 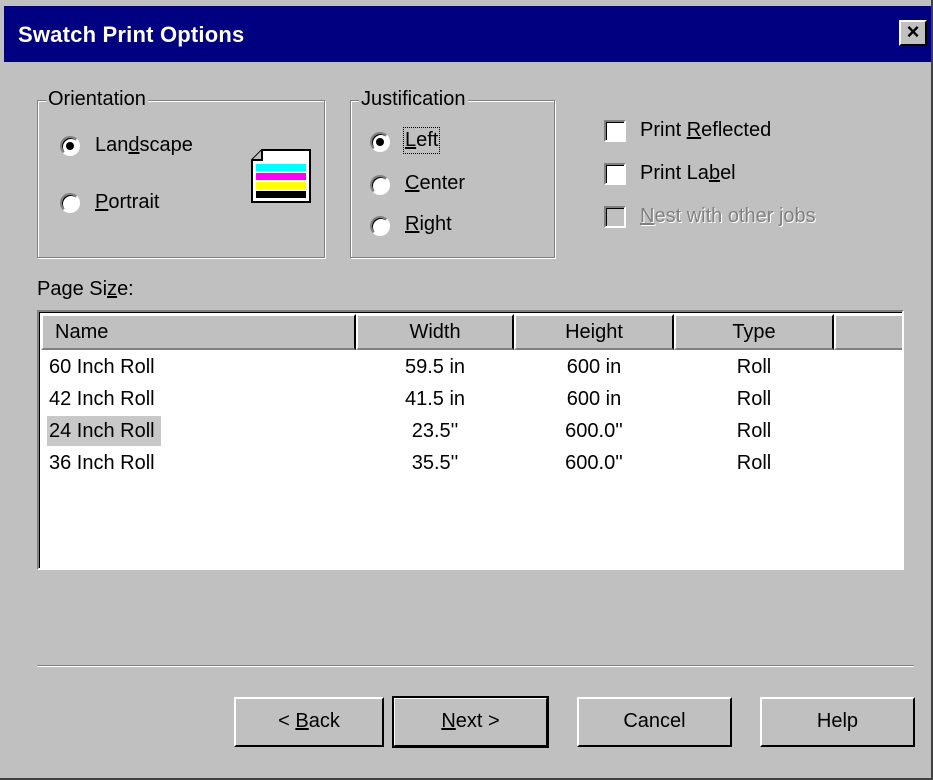 I want to click on page-size-label: Page Size:, so click(x=85, y=289).